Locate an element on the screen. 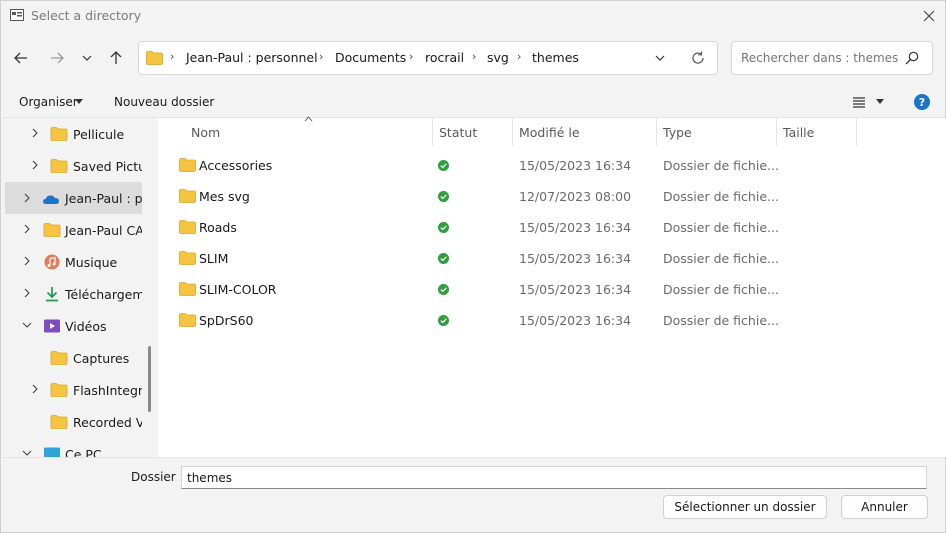 This screenshot has width=946, height=533. back-button is located at coordinates (21, 58).